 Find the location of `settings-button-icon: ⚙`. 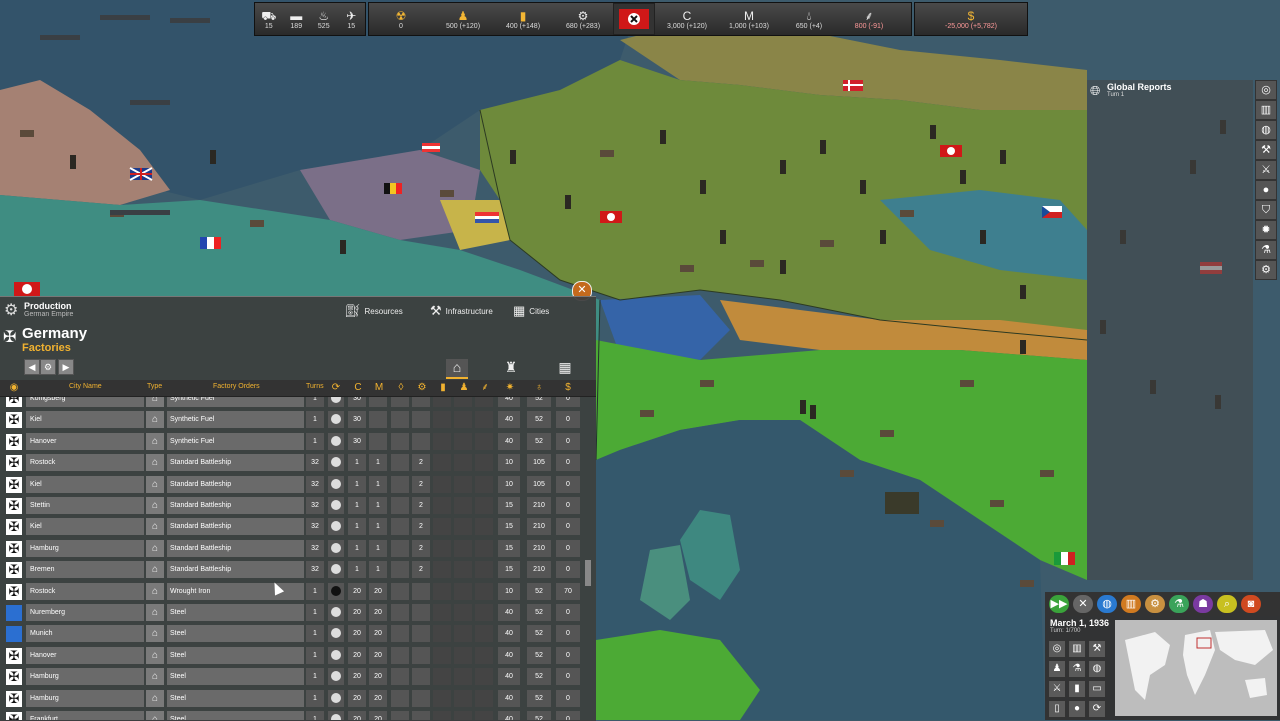

settings-button-icon: ⚙ is located at coordinates (1266, 270).